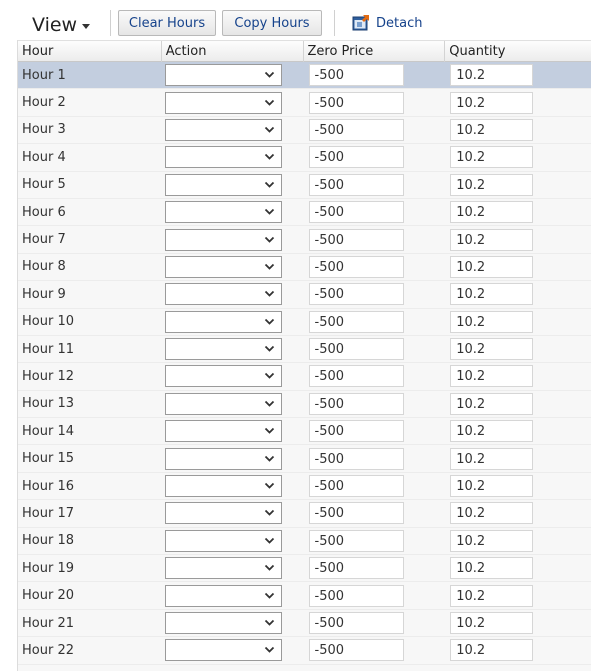  What do you see at coordinates (304, 350) in the screenshot?
I see `table-row: Hour 11 -500 10.2` at bounding box center [304, 350].